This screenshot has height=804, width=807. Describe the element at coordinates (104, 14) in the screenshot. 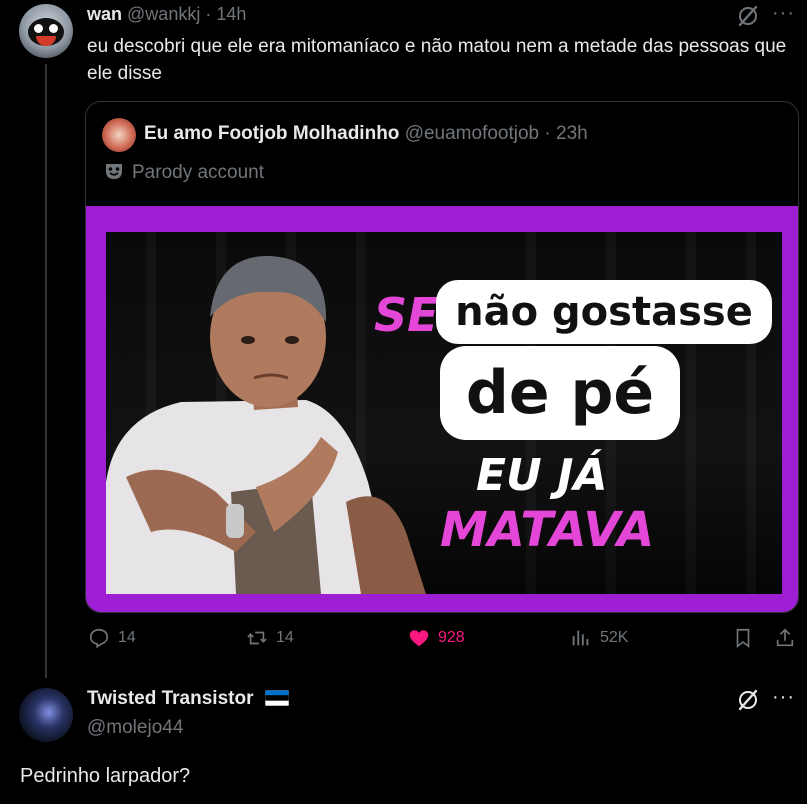

I see `author-name: wan` at that location.